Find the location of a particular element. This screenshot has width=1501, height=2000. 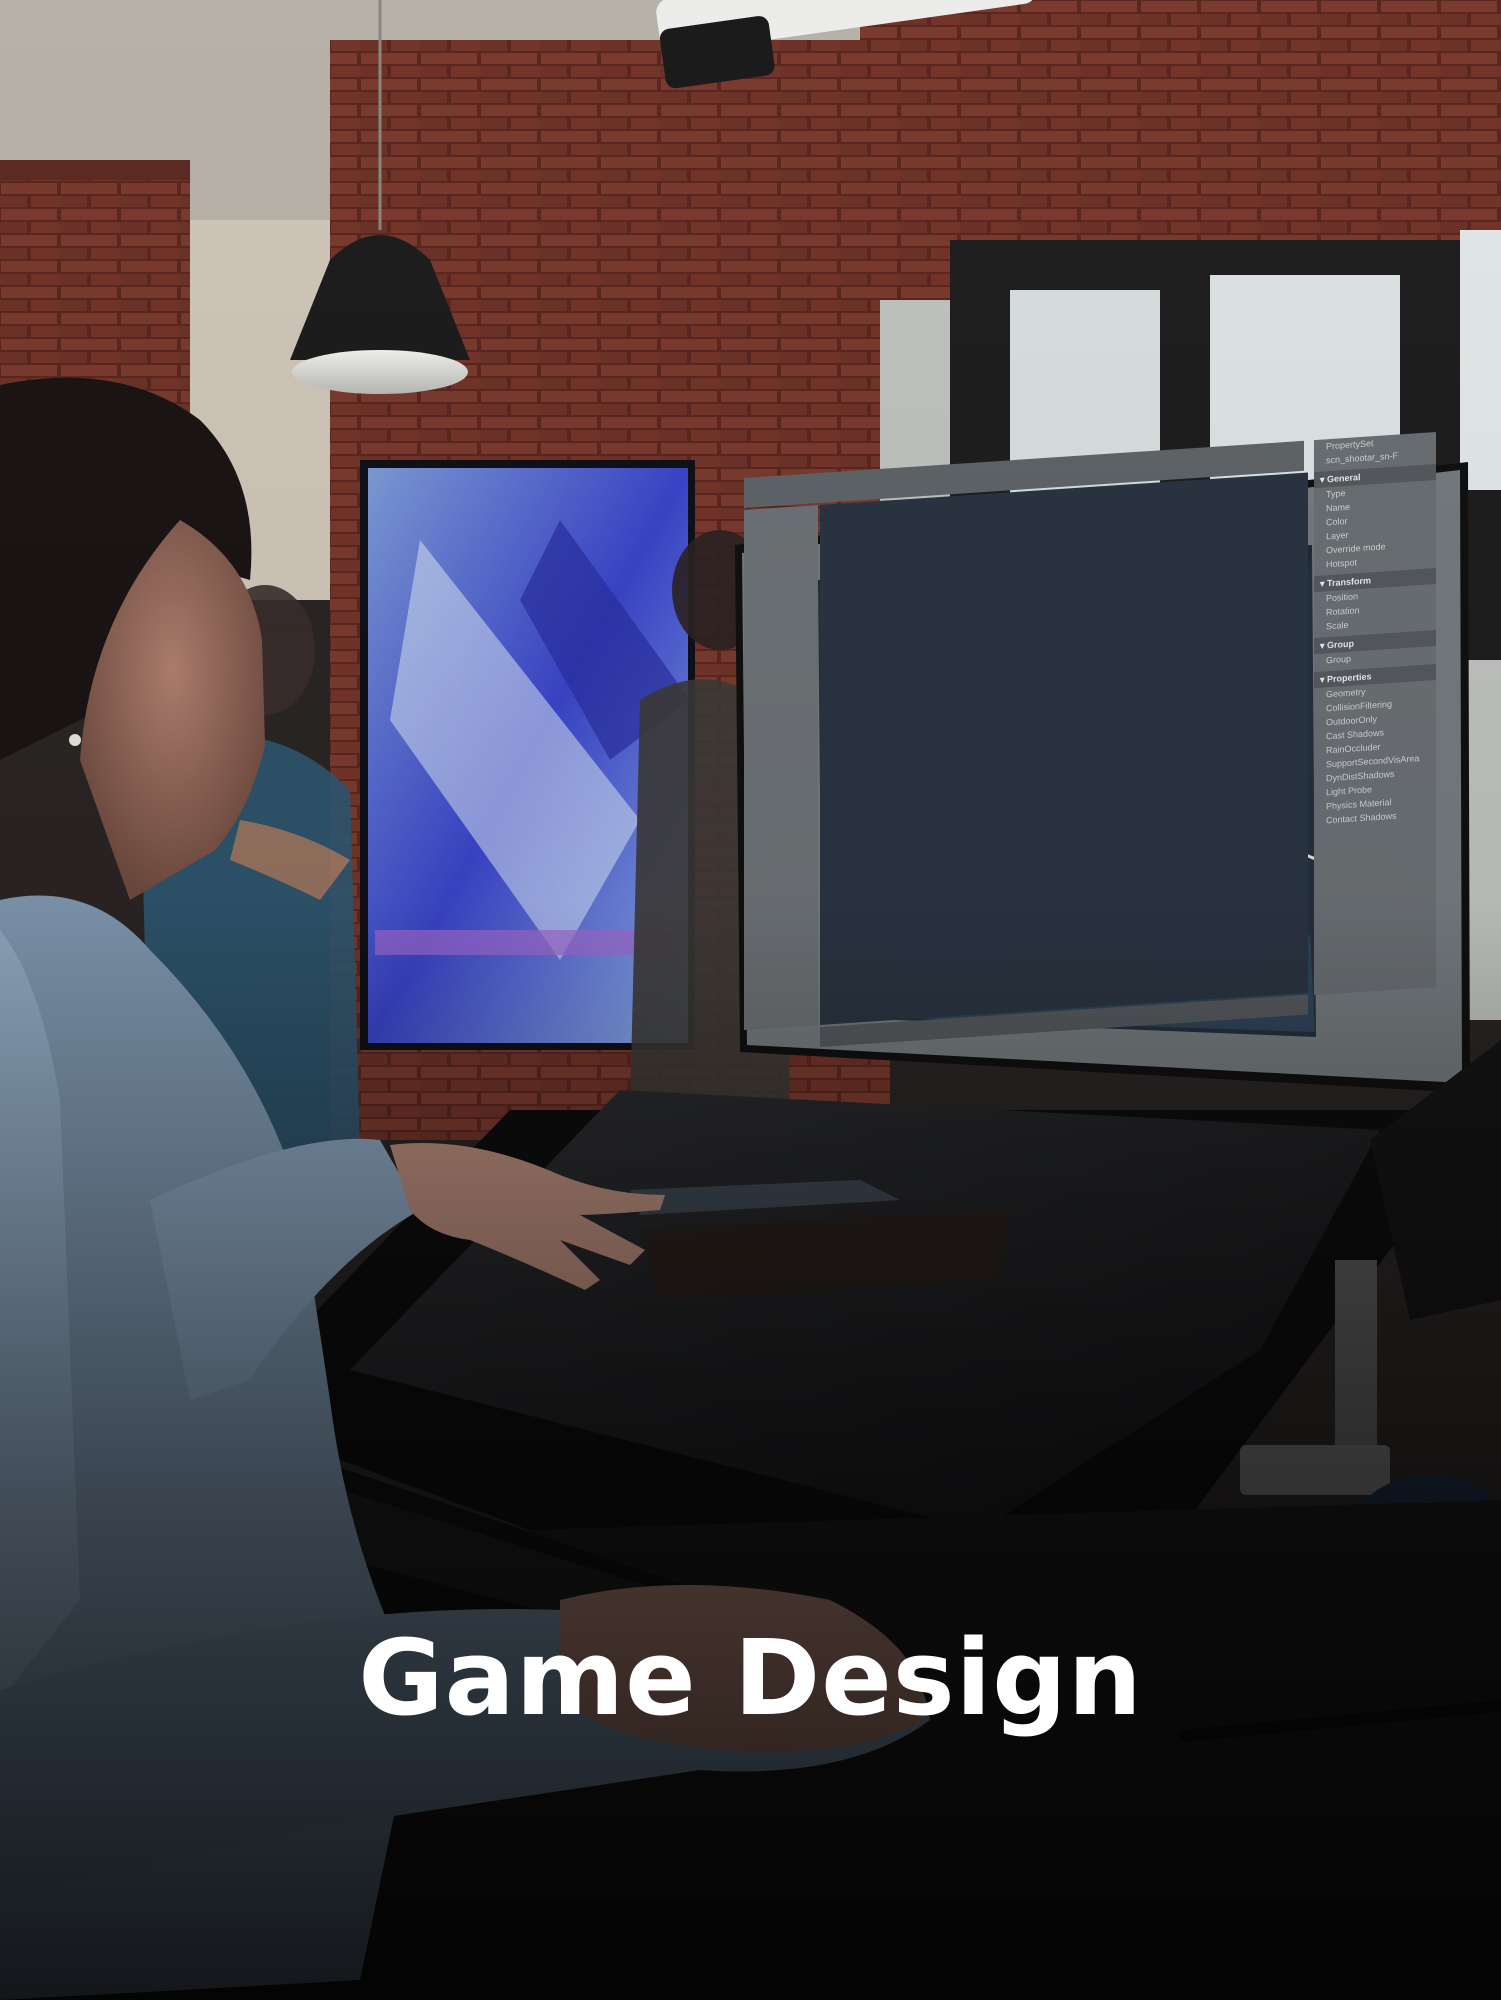

editor-outliner is located at coordinates (781, 767).